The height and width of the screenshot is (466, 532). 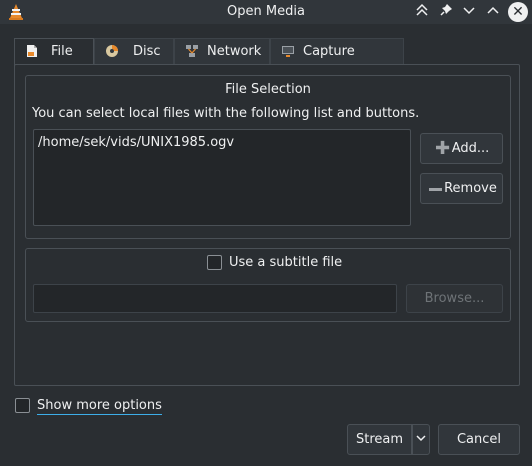 What do you see at coordinates (32, 51) in the screenshot?
I see `file-icon` at bounding box center [32, 51].